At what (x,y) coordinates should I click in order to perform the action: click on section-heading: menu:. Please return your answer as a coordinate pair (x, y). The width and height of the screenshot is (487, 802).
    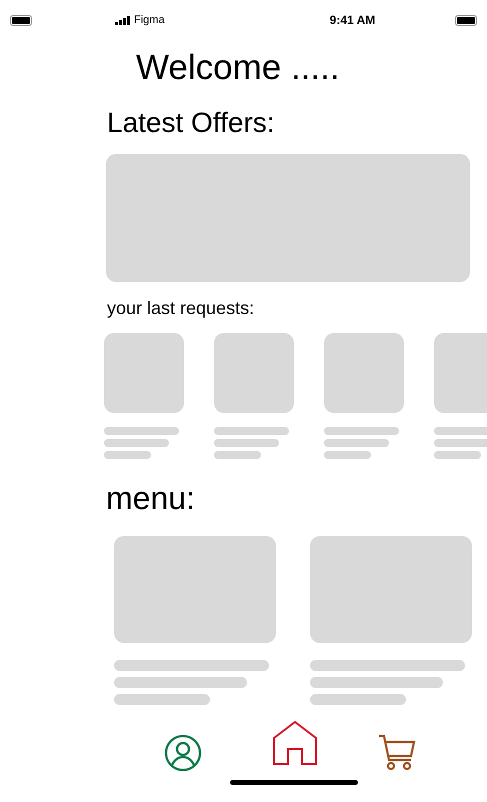
    Looking at the image, I should click on (151, 498).